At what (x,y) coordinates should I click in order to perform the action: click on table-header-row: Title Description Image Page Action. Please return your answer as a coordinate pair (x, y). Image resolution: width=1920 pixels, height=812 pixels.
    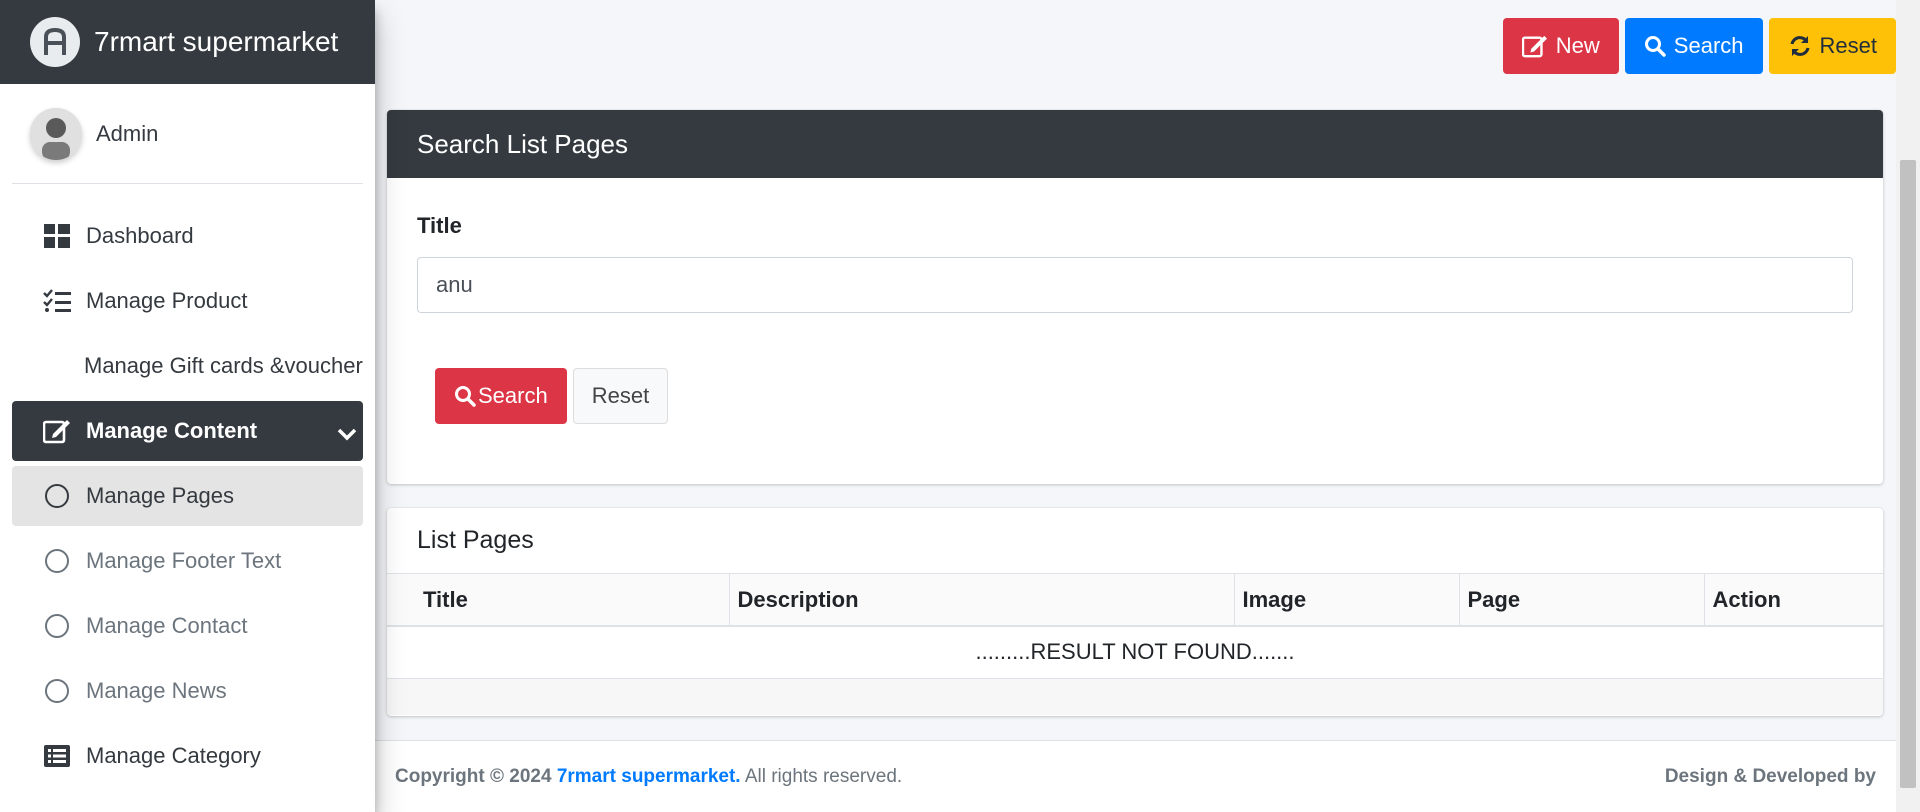
    Looking at the image, I should click on (1135, 600).